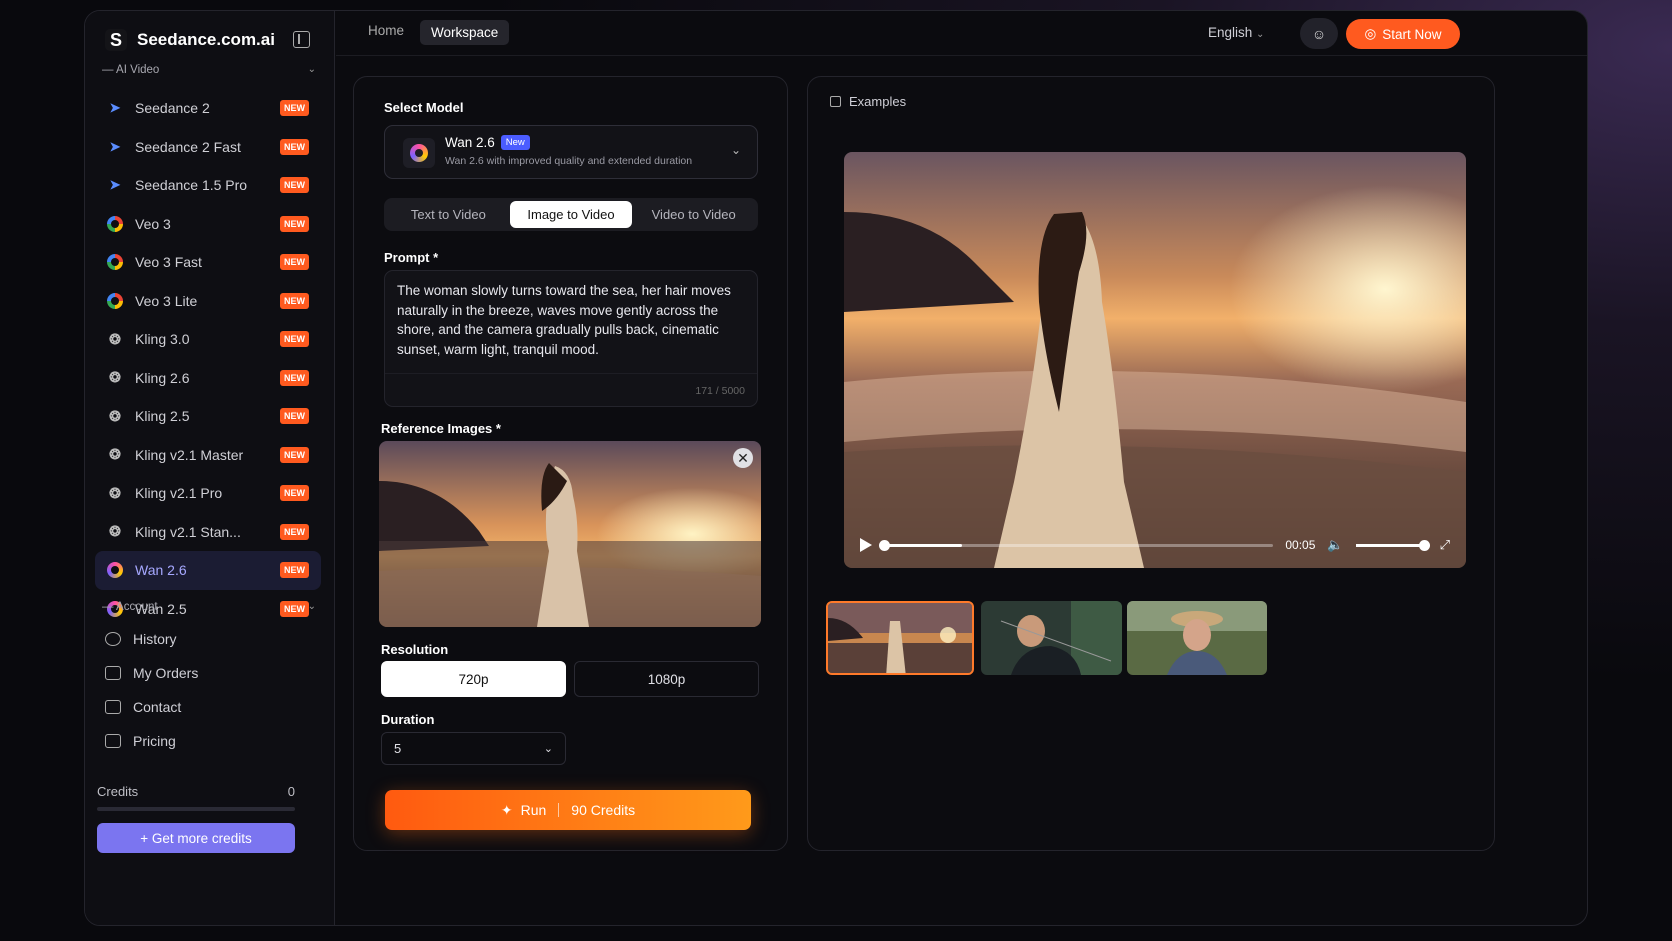 This screenshot has height=941, width=1672. I want to click on tab-video-to-video: Video to Video, so click(693, 214).